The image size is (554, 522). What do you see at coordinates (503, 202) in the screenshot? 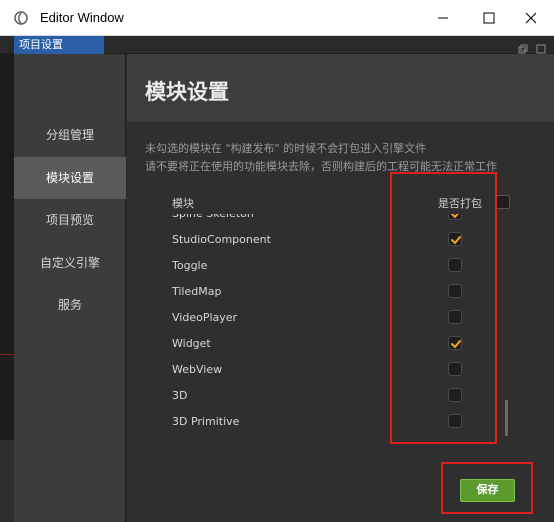
I see `select-all-checkbox` at bounding box center [503, 202].